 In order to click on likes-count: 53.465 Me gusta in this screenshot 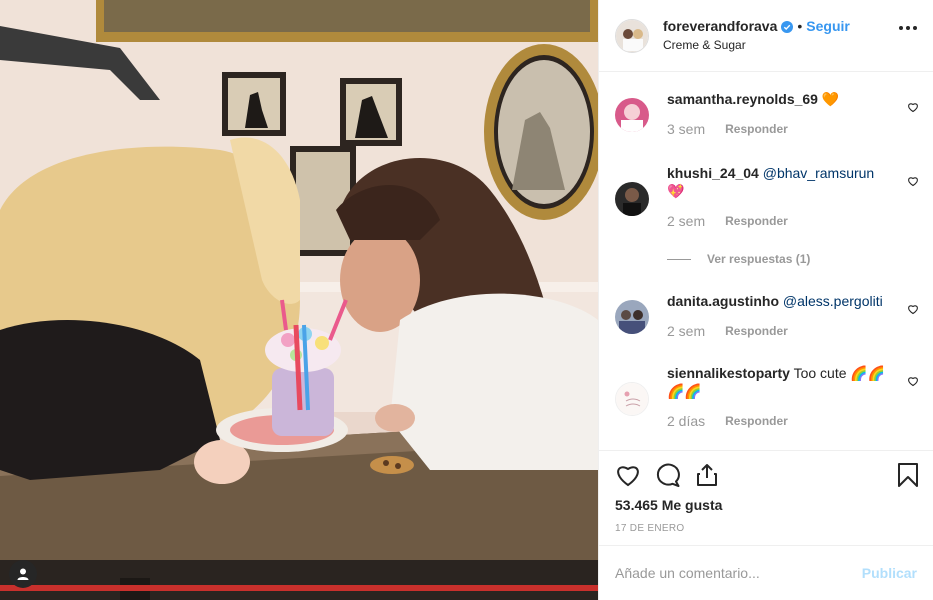, I will do `click(668, 505)`.